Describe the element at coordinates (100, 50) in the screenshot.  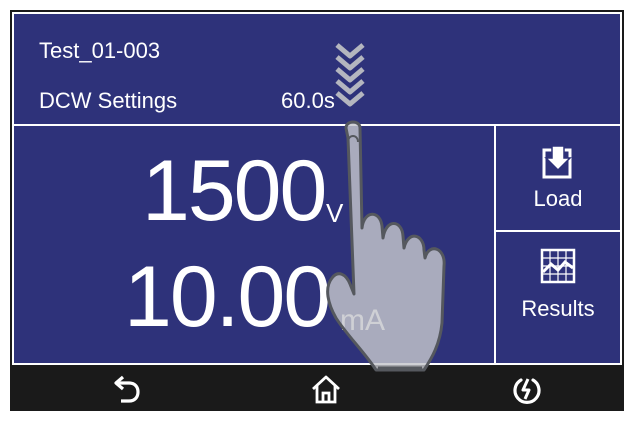
I see `test-name: Test_01-003` at that location.